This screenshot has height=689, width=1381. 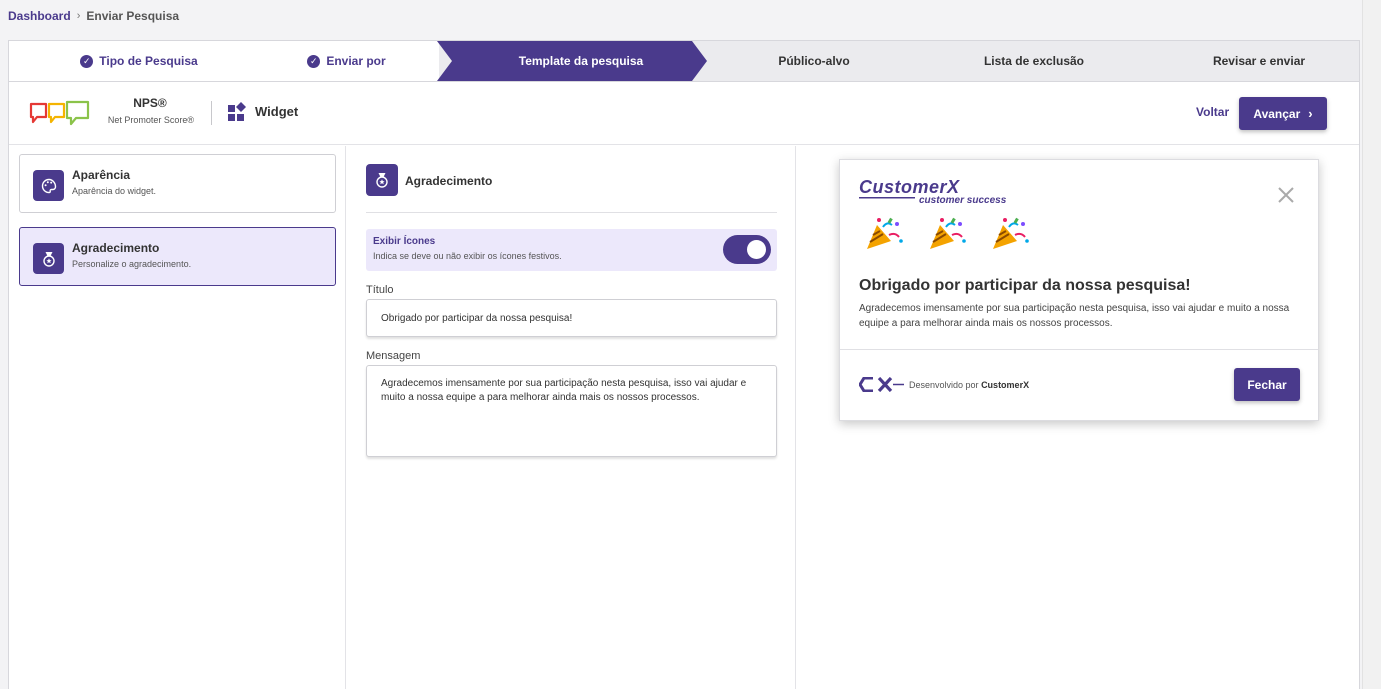 What do you see at coordinates (356, 61) in the screenshot?
I see `step-label: Enviar por` at bounding box center [356, 61].